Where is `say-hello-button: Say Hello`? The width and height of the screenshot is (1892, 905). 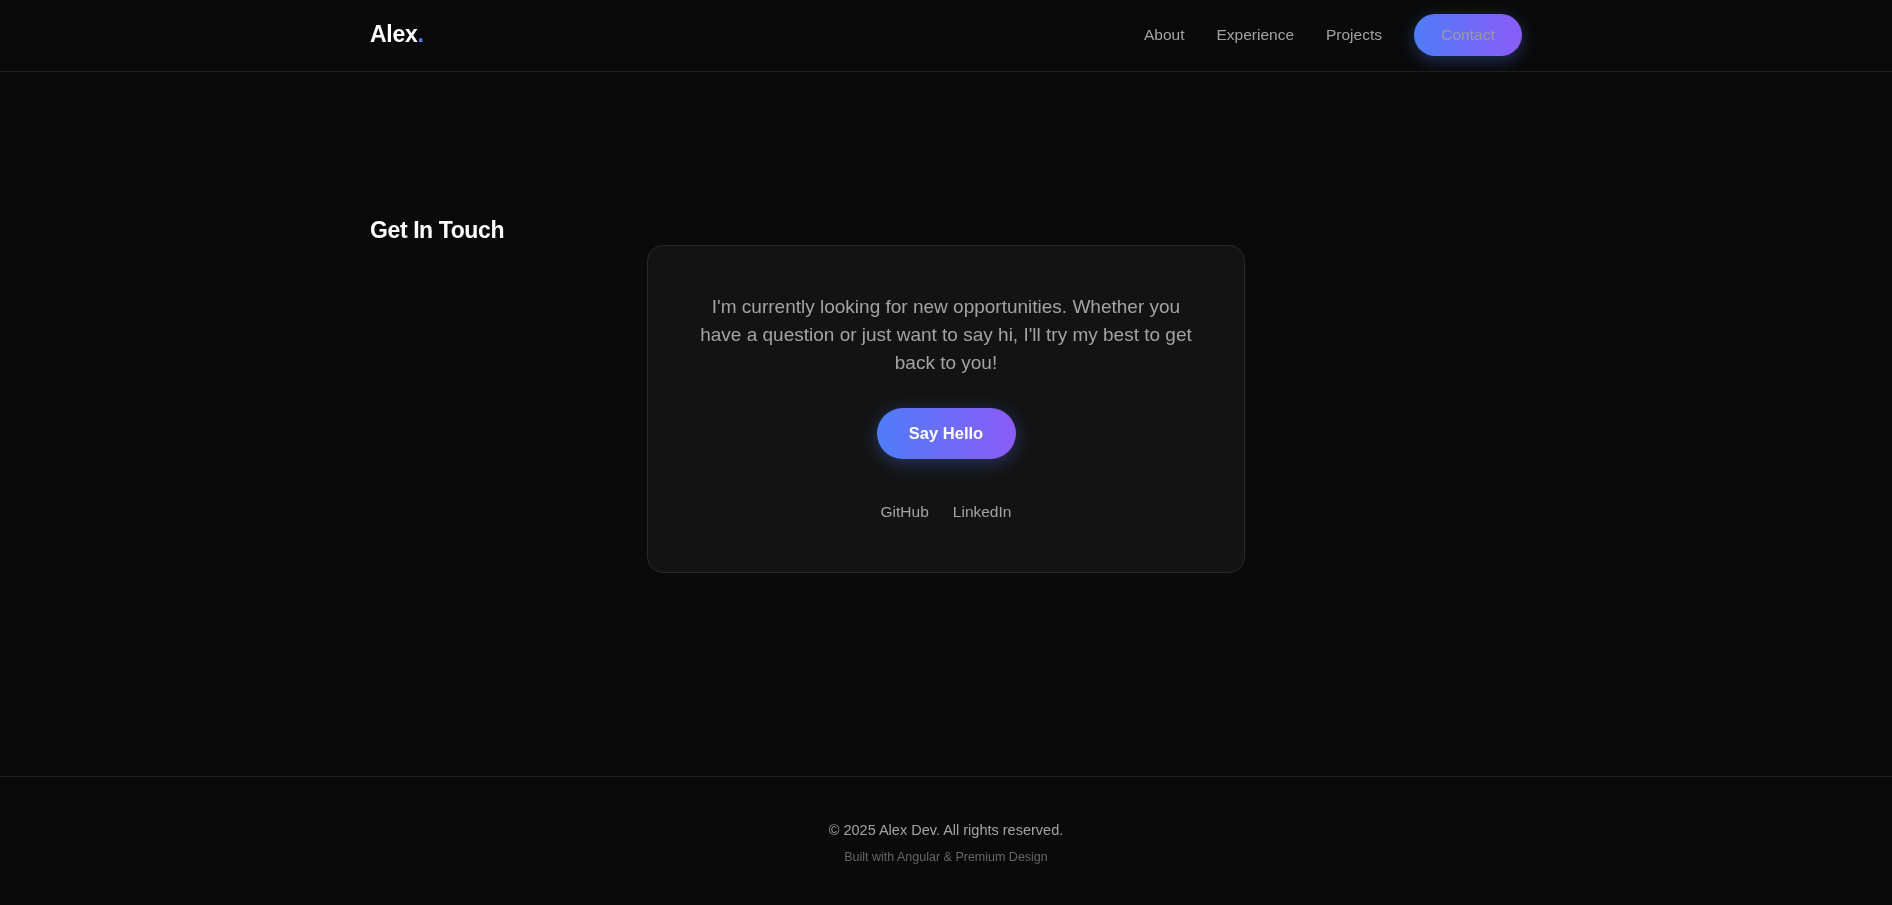 say-hello-button: Say Hello is located at coordinates (946, 433).